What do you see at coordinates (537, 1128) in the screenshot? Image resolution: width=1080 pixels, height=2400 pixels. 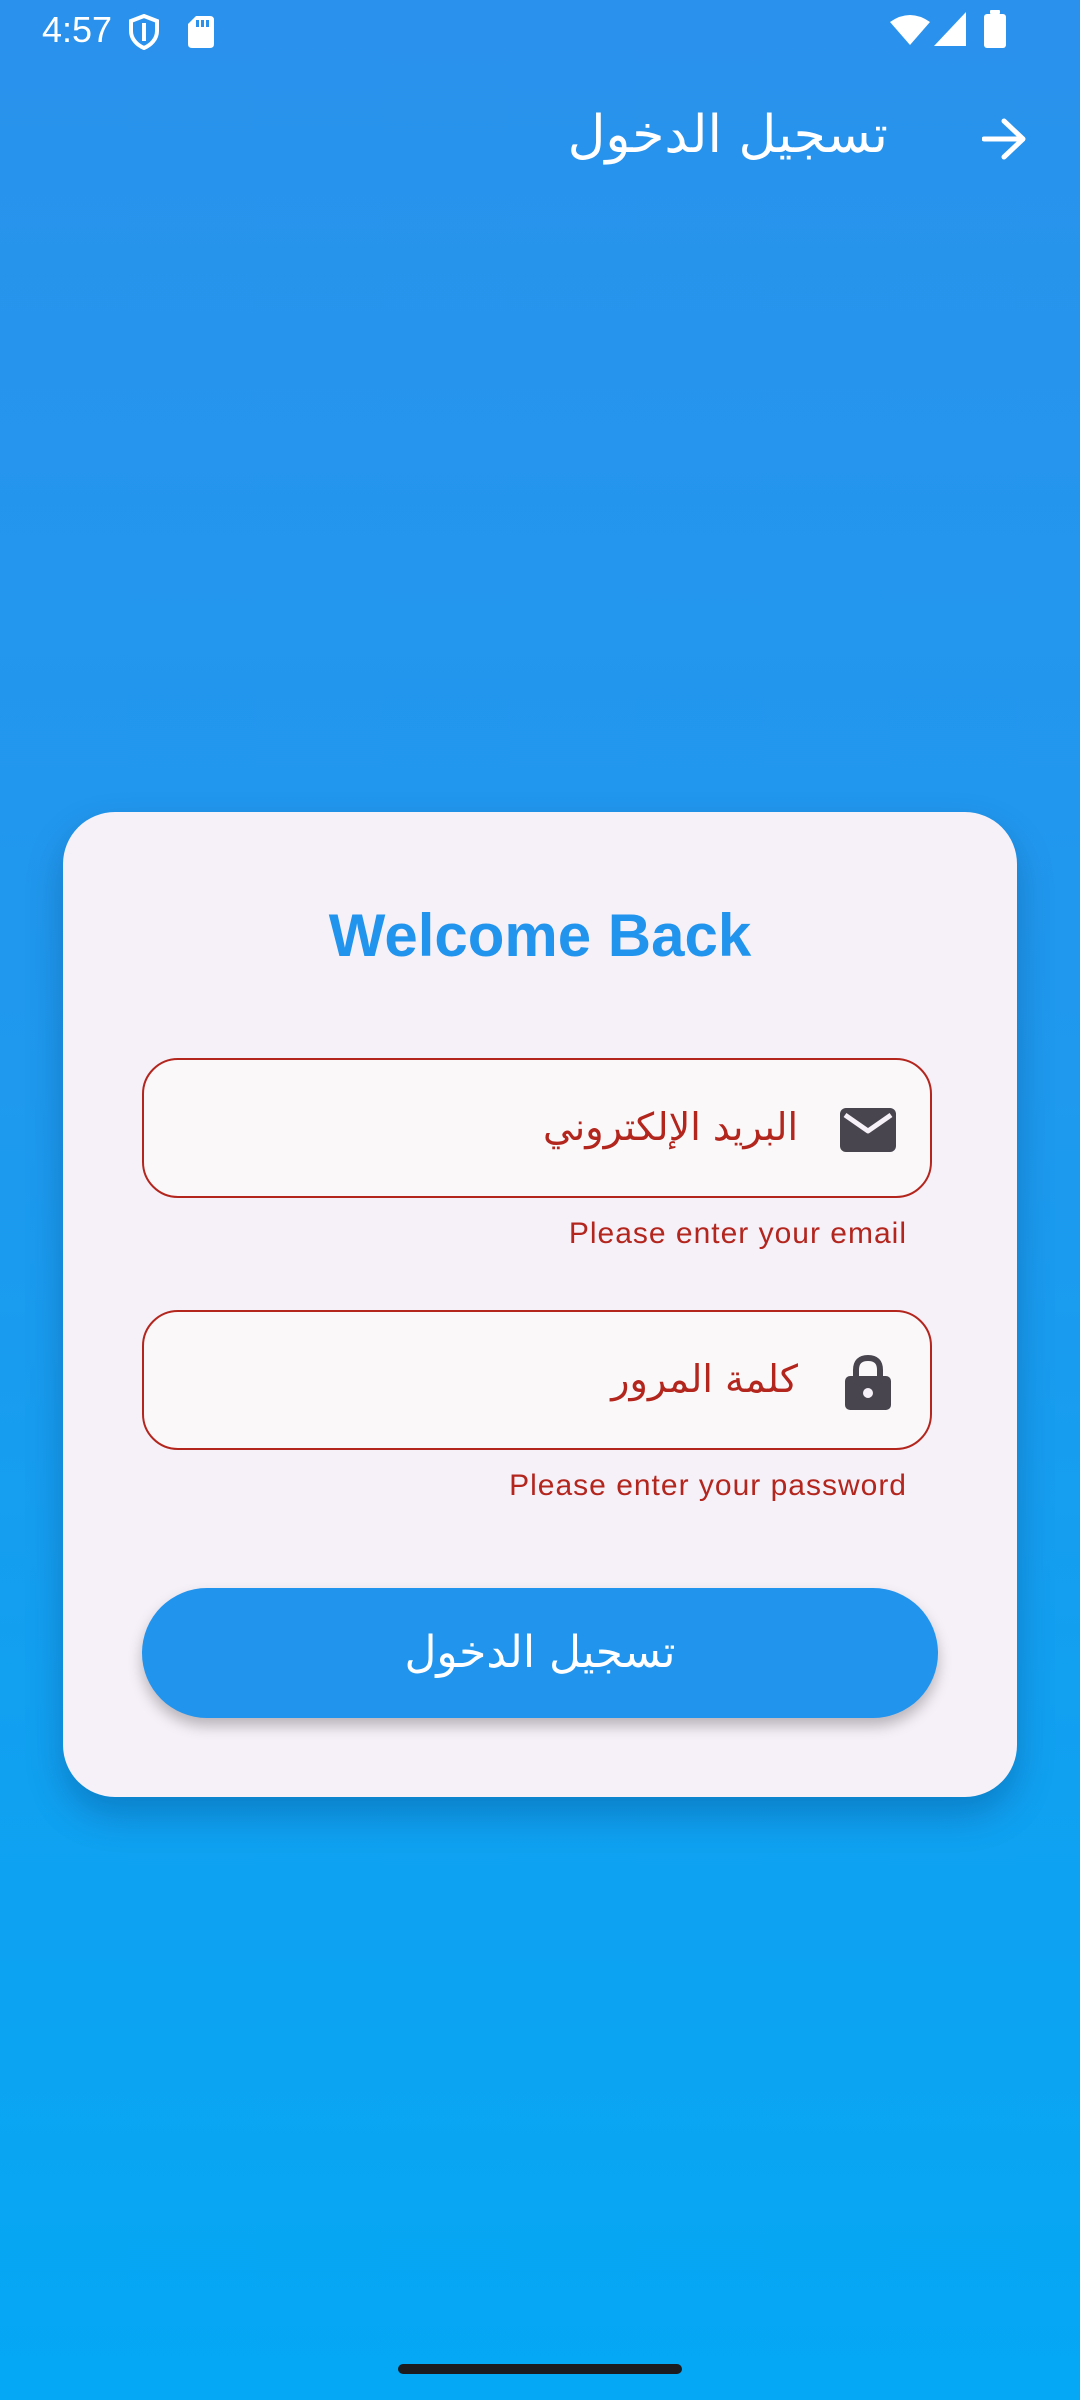 I see `email-field: البريد الإلكتروني` at bounding box center [537, 1128].